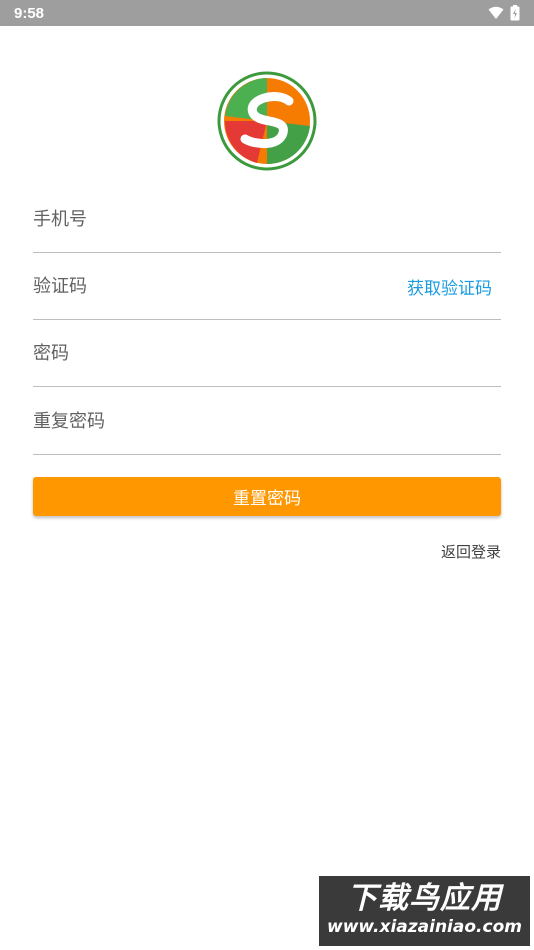 This screenshot has width=534, height=950. What do you see at coordinates (60, 219) in the screenshot?
I see `phone-placeholder: 手机号` at bounding box center [60, 219].